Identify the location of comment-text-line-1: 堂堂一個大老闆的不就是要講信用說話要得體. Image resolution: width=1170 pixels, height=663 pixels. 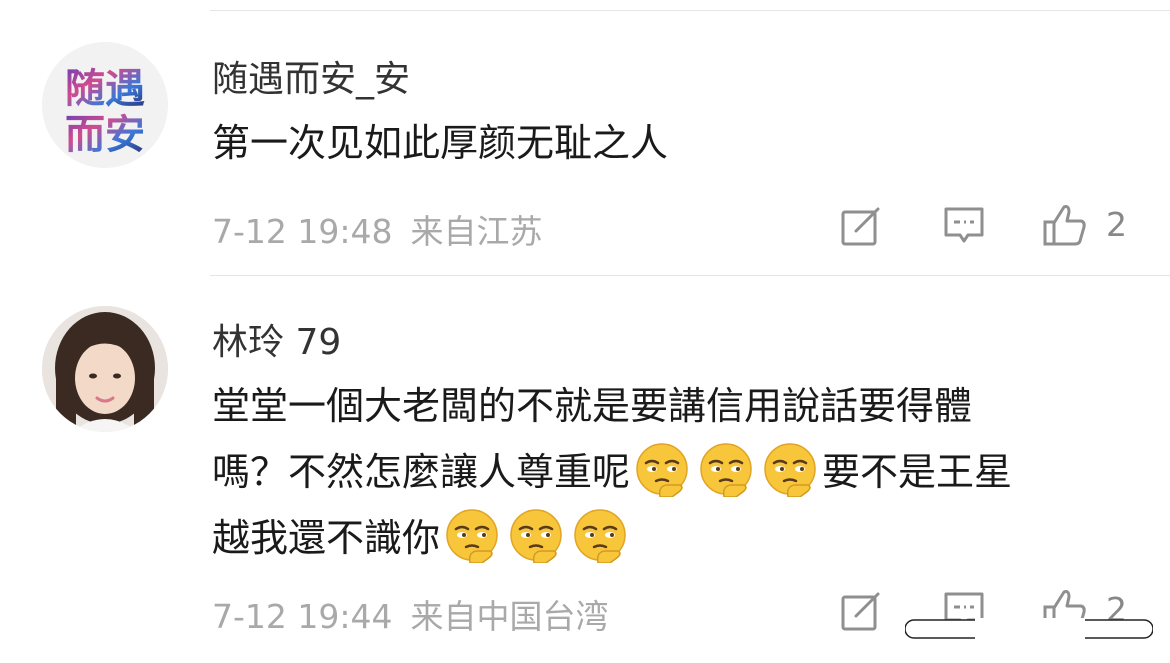
(592, 406).